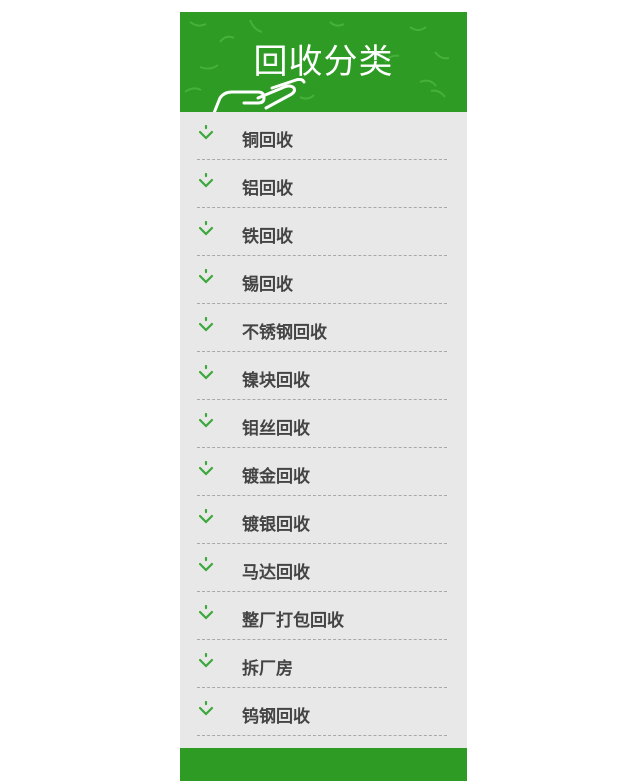 The width and height of the screenshot is (642, 781). I want to click on list-item: 钼丝回收, so click(322, 424).